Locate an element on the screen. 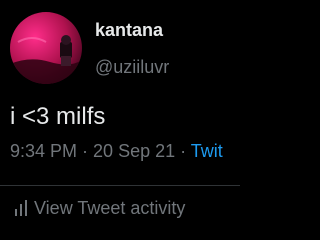 This screenshot has height=240, width=320. tweet-text: i <3 milfs is located at coordinates (58, 116).